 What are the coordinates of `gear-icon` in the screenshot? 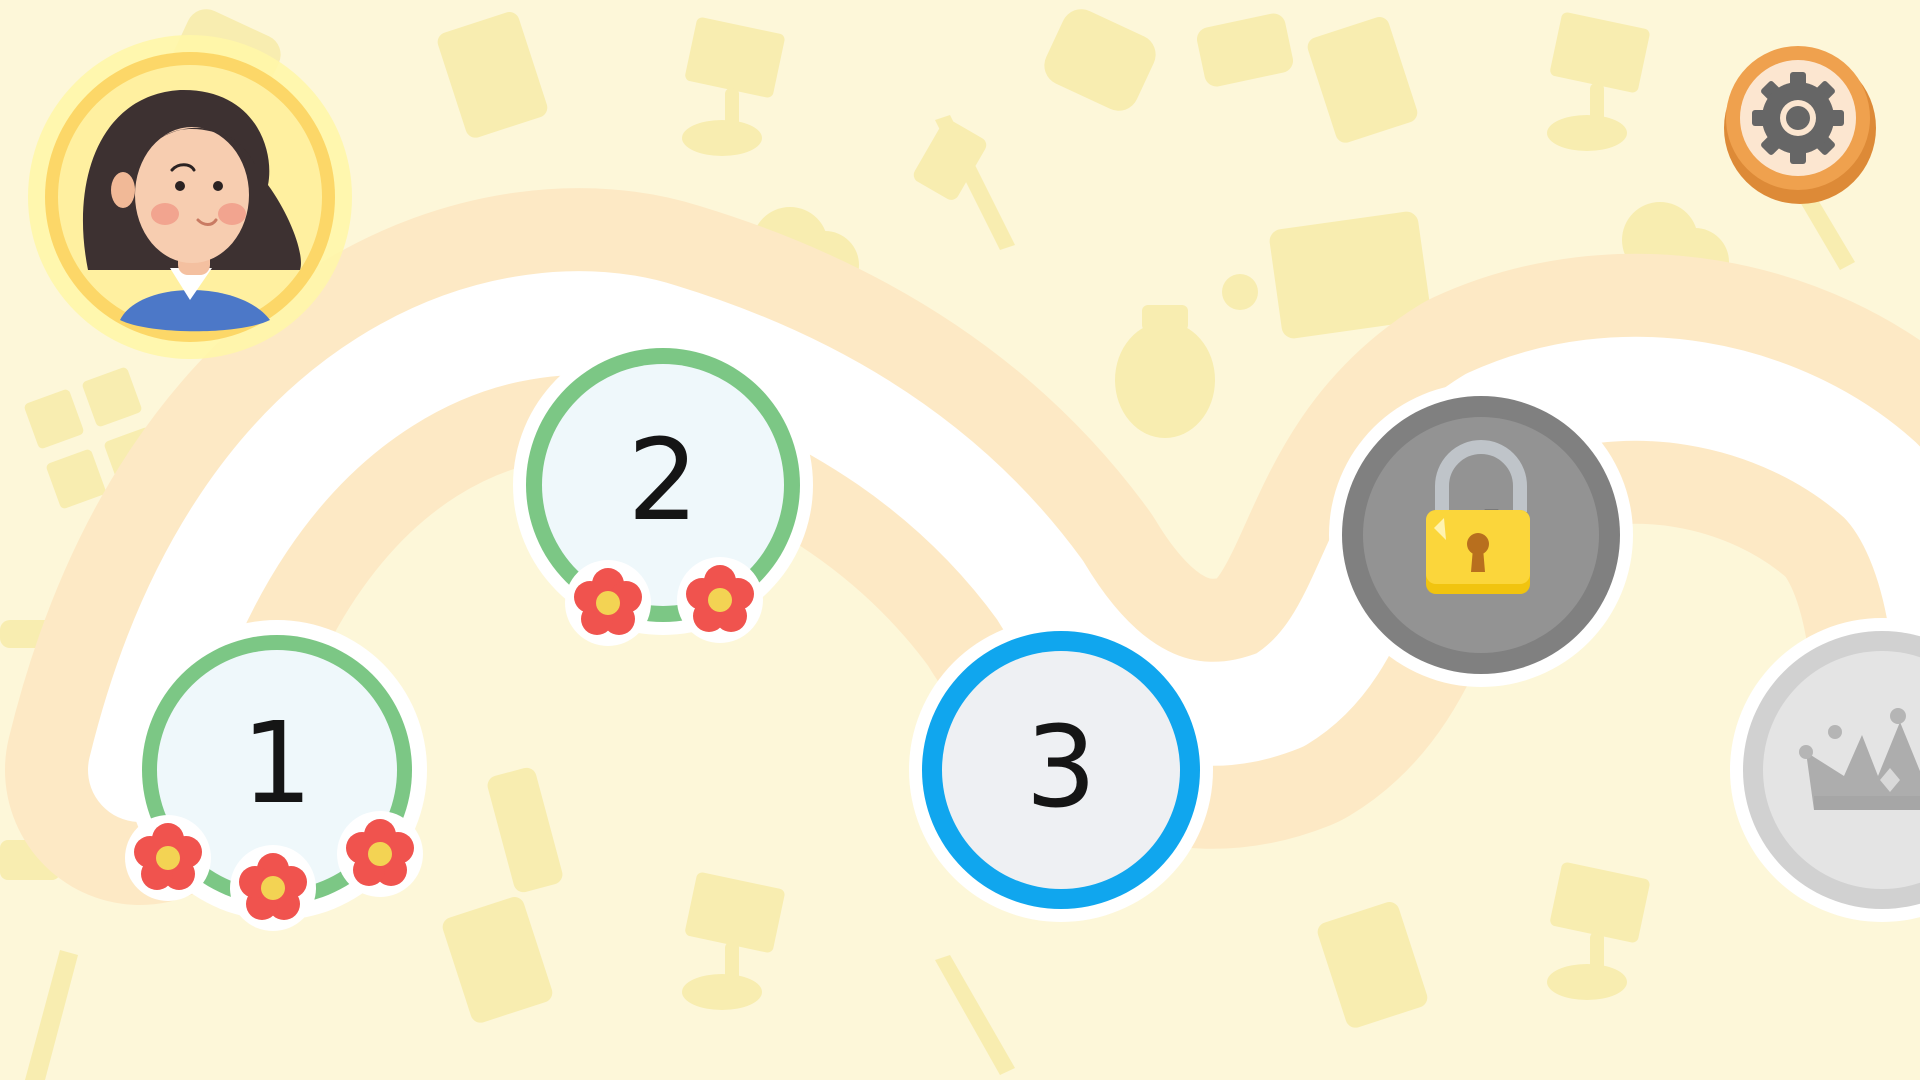 It's located at (1798, 118).